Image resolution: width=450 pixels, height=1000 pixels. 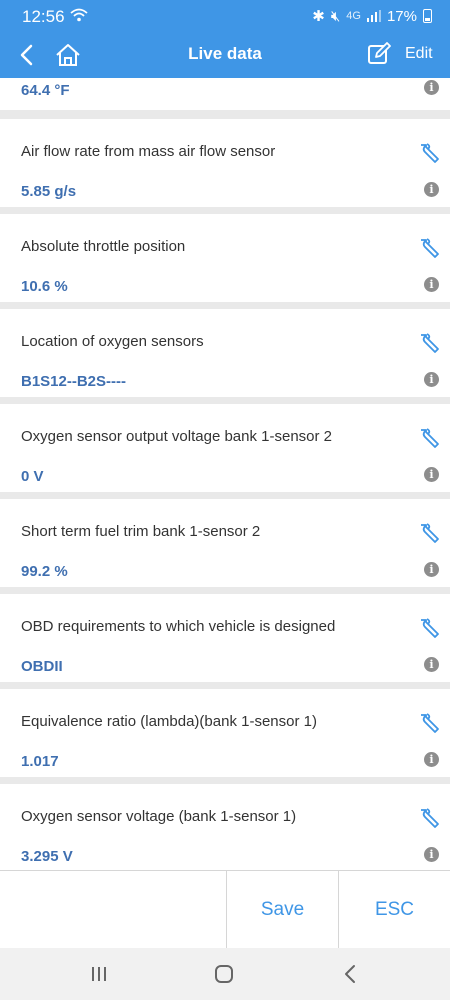 What do you see at coordinates (148, 151) in the screenshot?
I see `item-name: Air flow rate from mass air flow sensor` at bounding box center [148, 151].